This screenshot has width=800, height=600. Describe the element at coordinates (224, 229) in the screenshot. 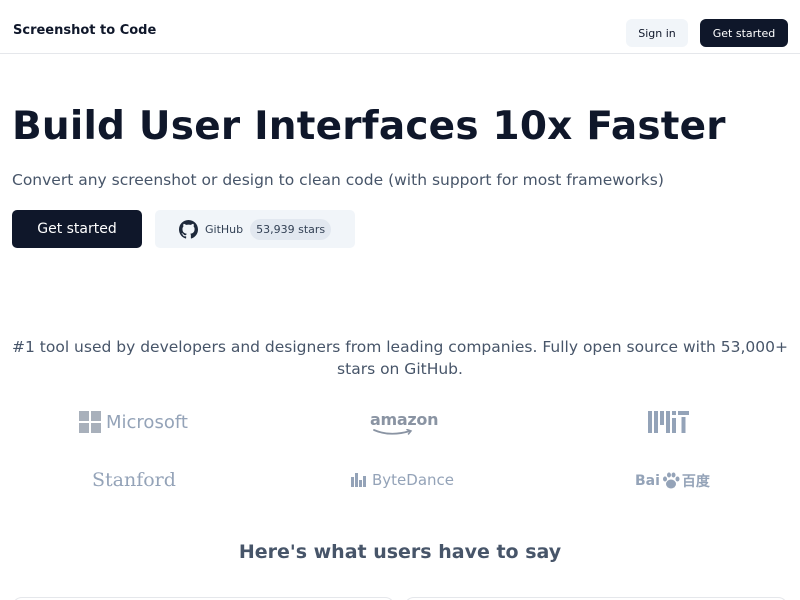

I see `github-label: GitHub` at that location.